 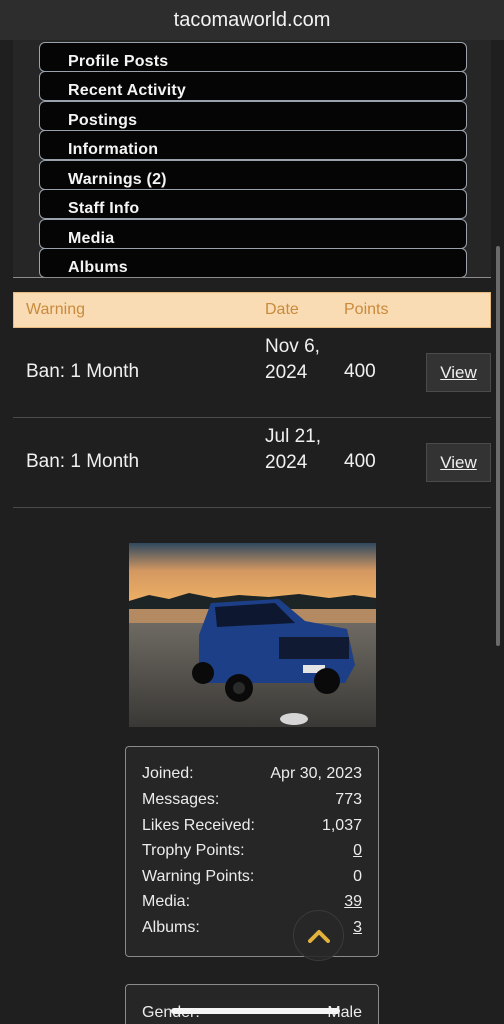 I want to click on tabs-divider, so click(x=252, y=277).